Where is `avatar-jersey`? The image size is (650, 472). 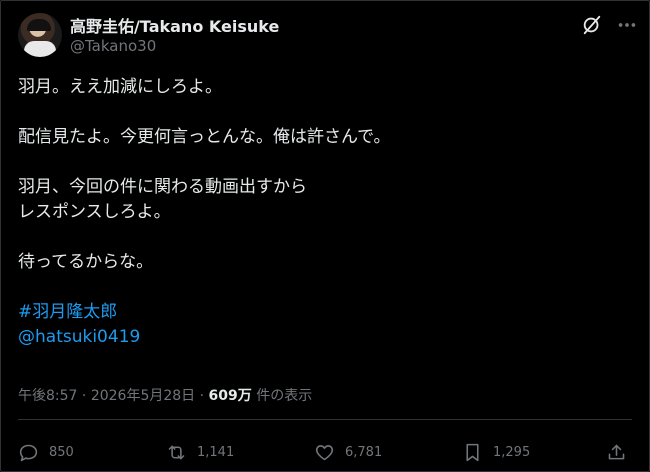 avatar-jersey is located at coordinates (40, 49).